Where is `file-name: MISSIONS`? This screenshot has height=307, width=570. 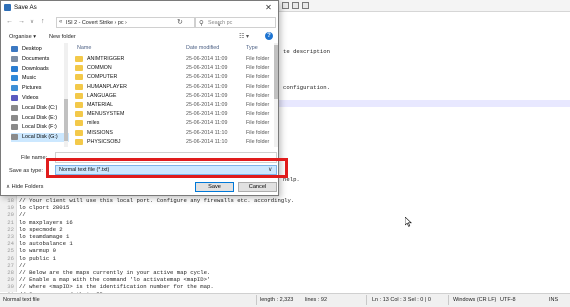
file-name: MISSIONS is located at coordinates (100, 133).